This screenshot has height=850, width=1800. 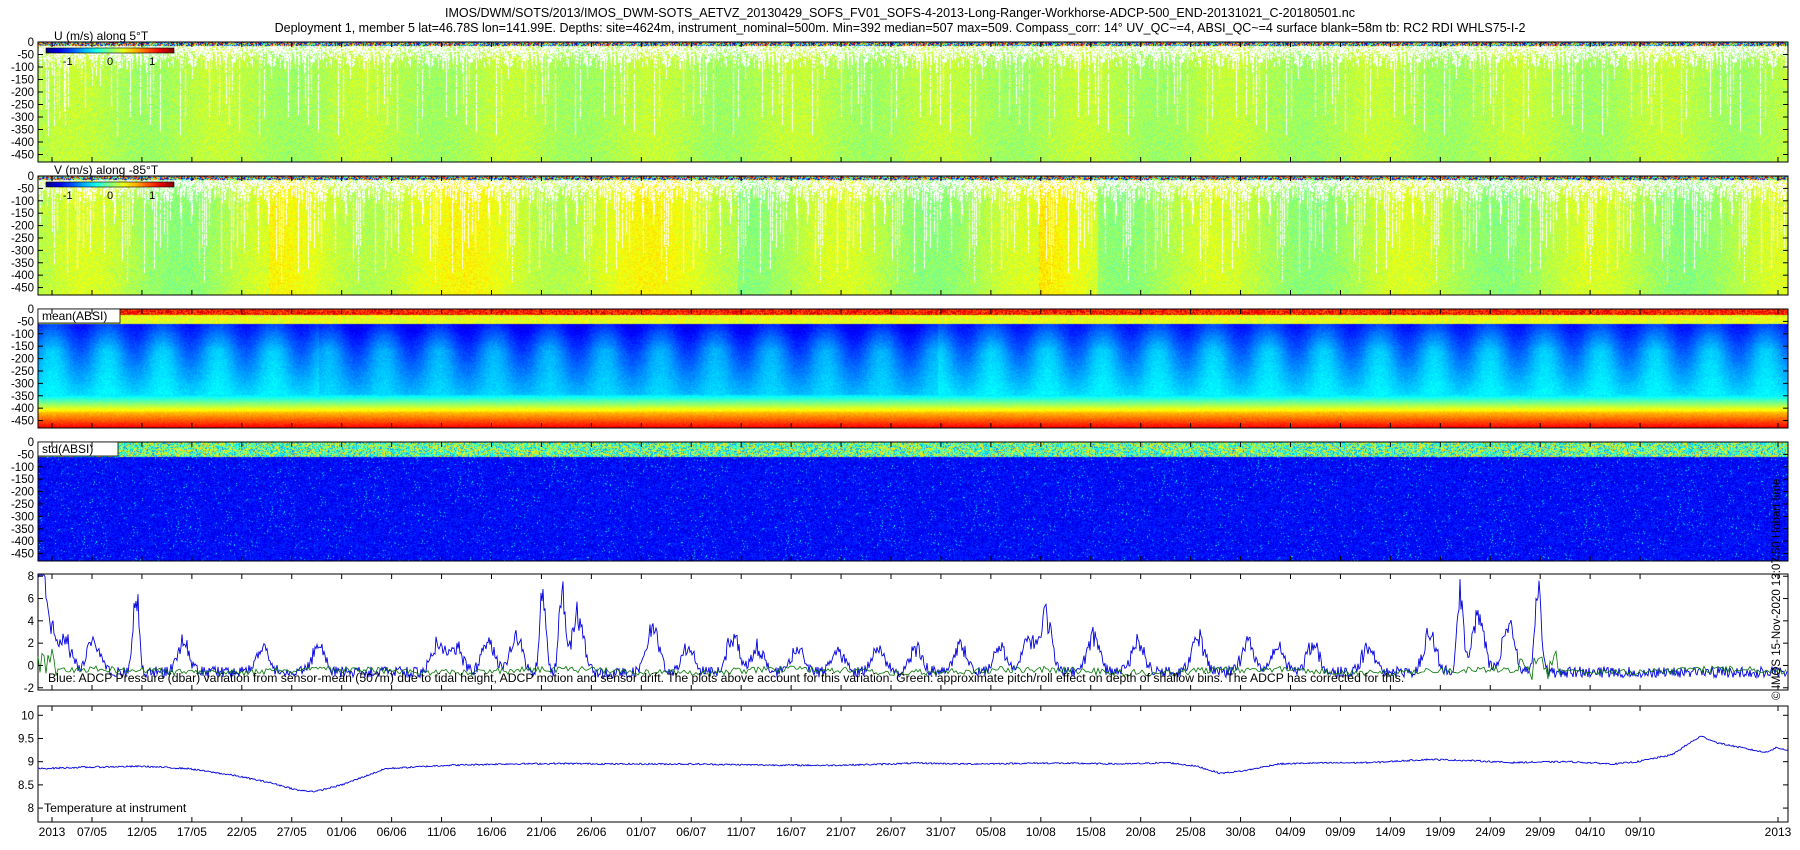 I want to click on x-tick-label: 17/05, so click(x=192, y=832).